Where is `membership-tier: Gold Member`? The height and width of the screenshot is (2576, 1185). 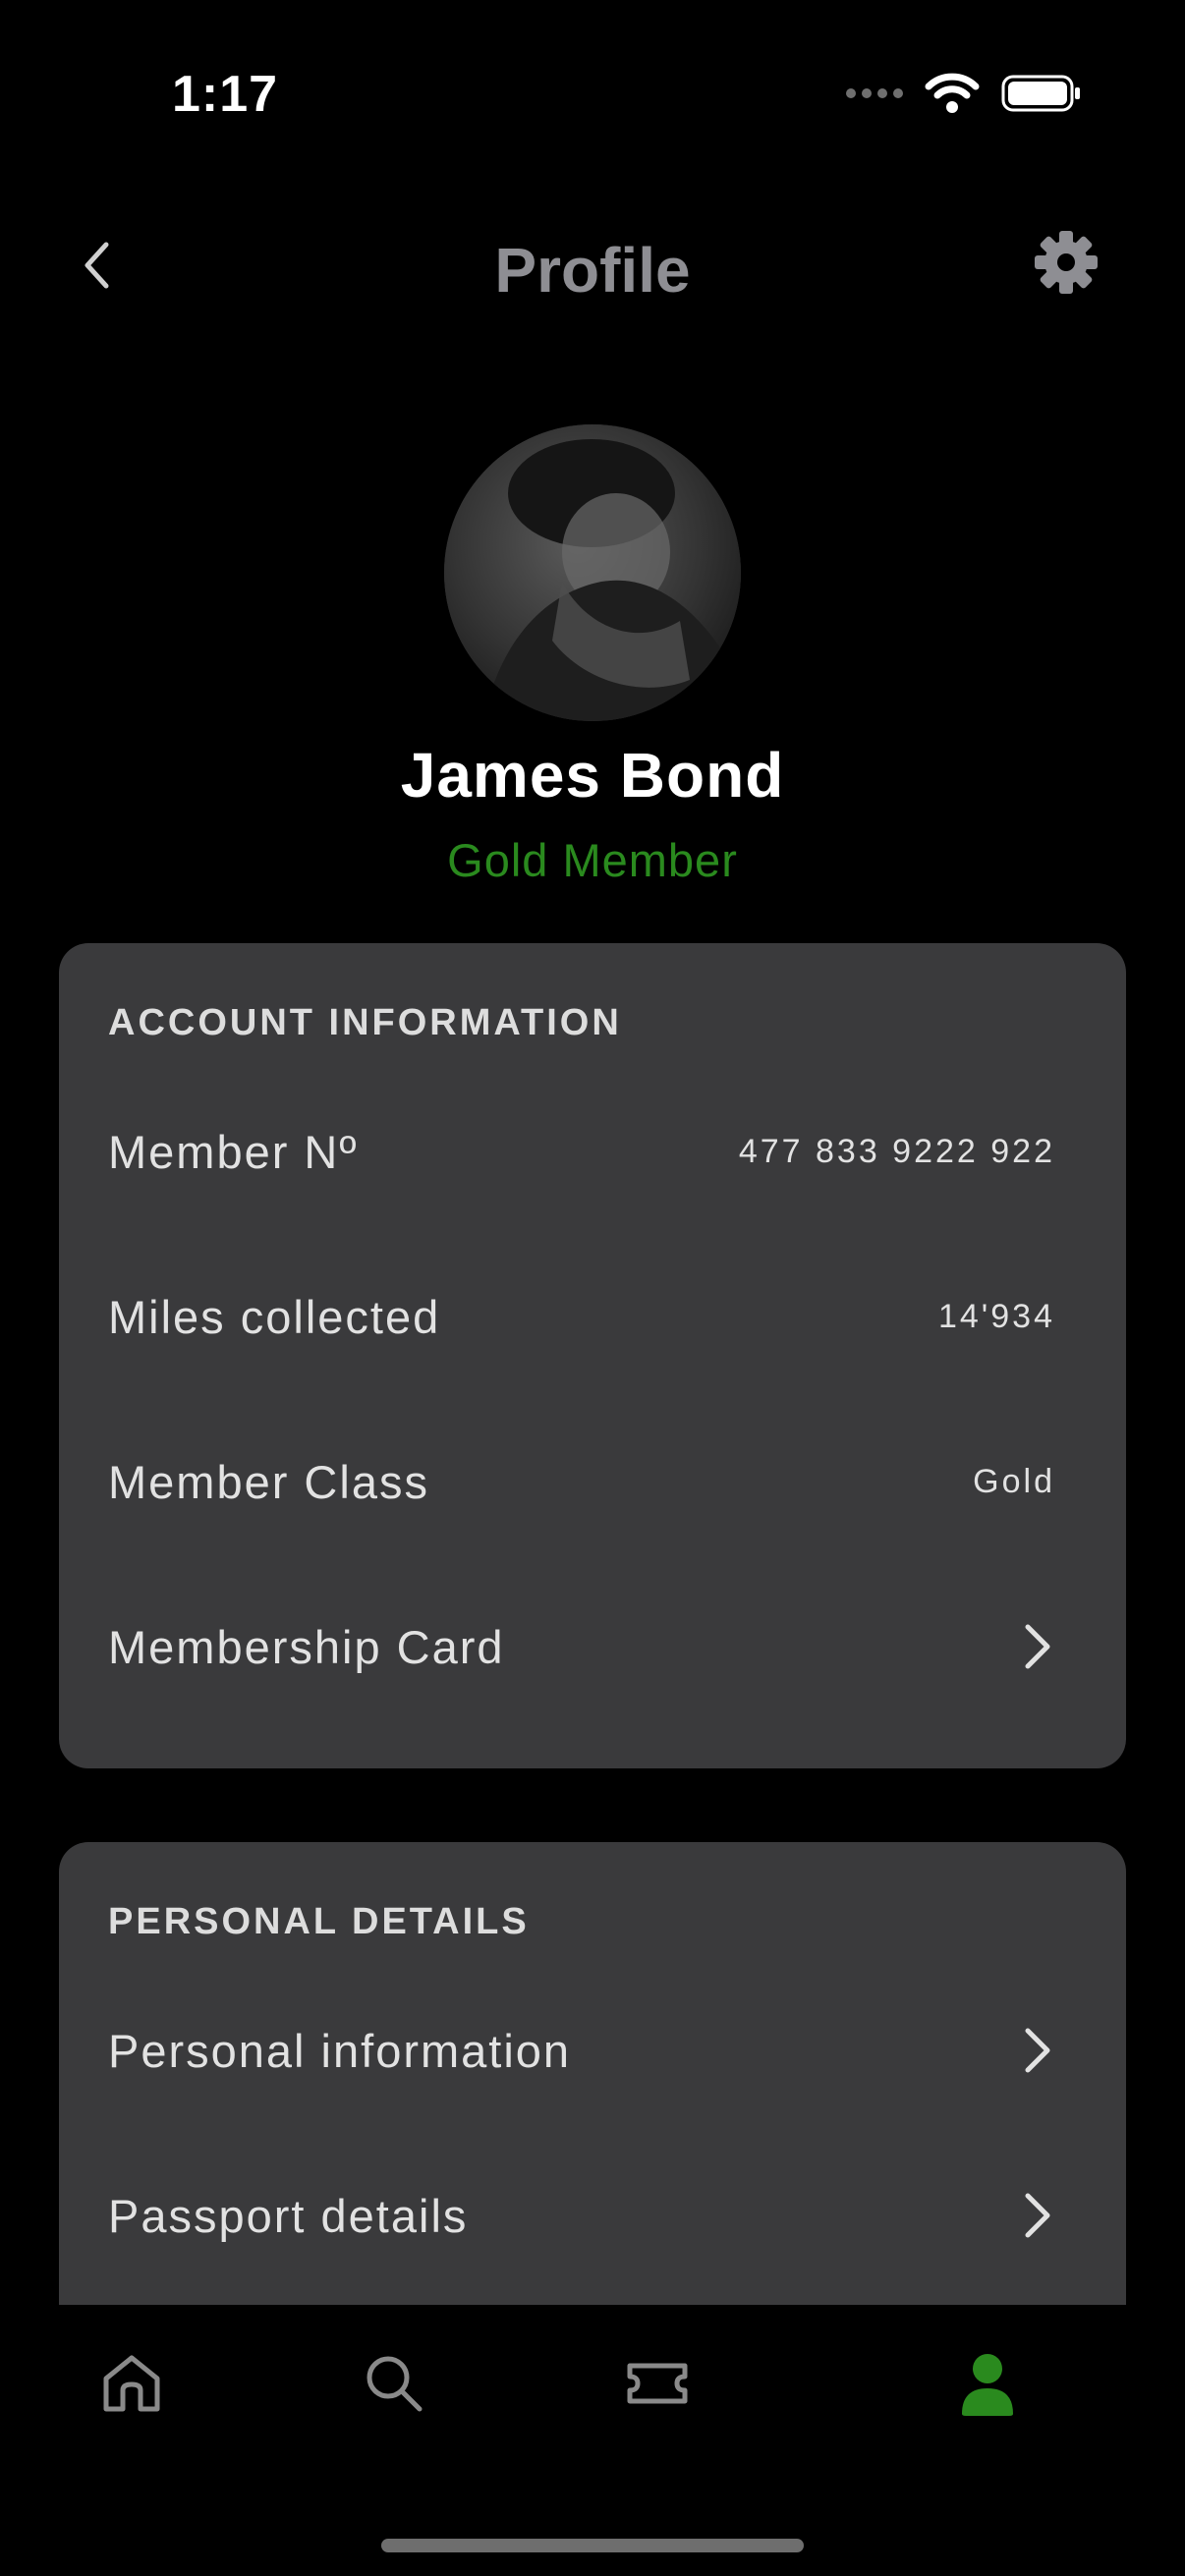 membership-tier: Gold Member is located at coordinates (592, 860).